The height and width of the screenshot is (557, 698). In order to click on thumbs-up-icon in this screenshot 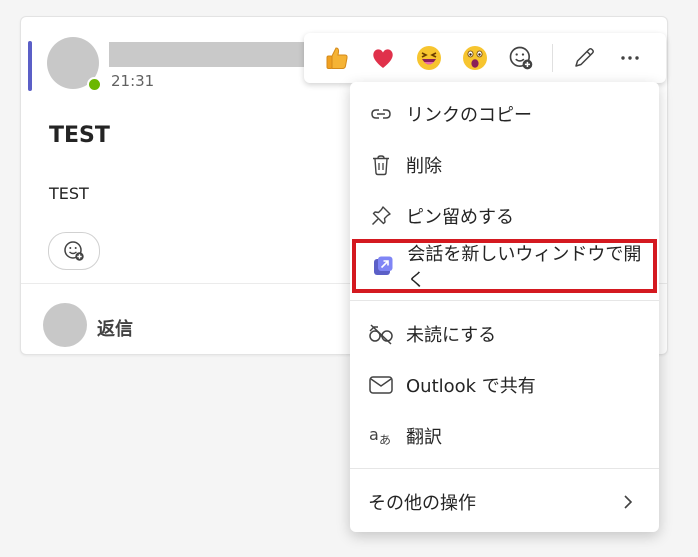, I will do `click(337, 58)`.